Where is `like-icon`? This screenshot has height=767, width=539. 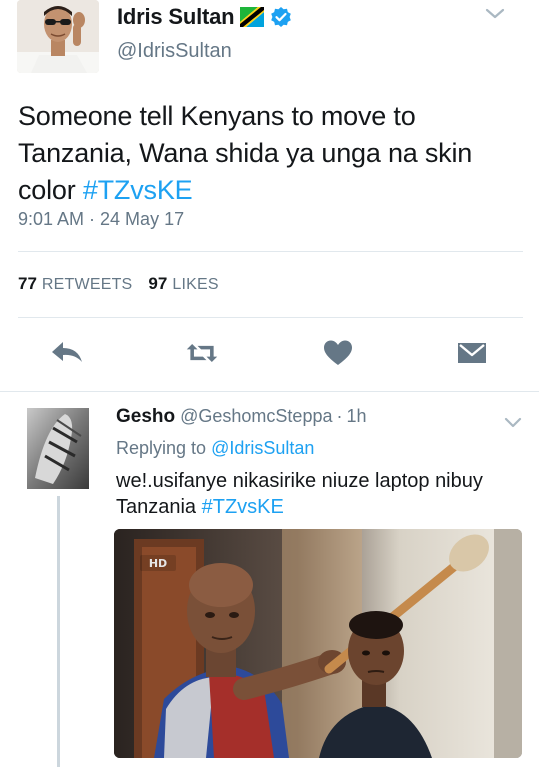
like-icon is located at coordinates (338, 352).